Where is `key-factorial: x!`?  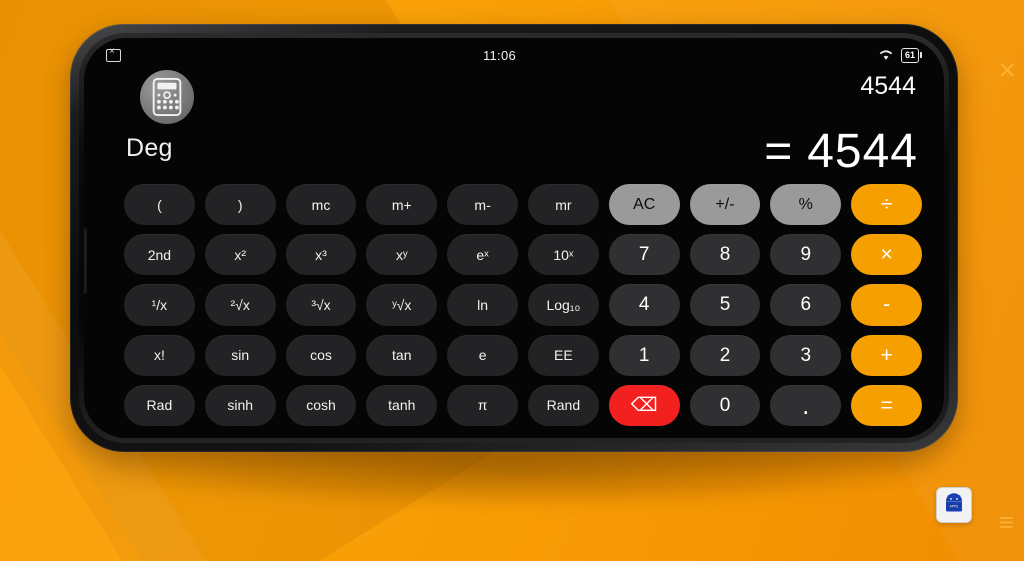
key-factorial: x! is located at coordinates (159, 355).